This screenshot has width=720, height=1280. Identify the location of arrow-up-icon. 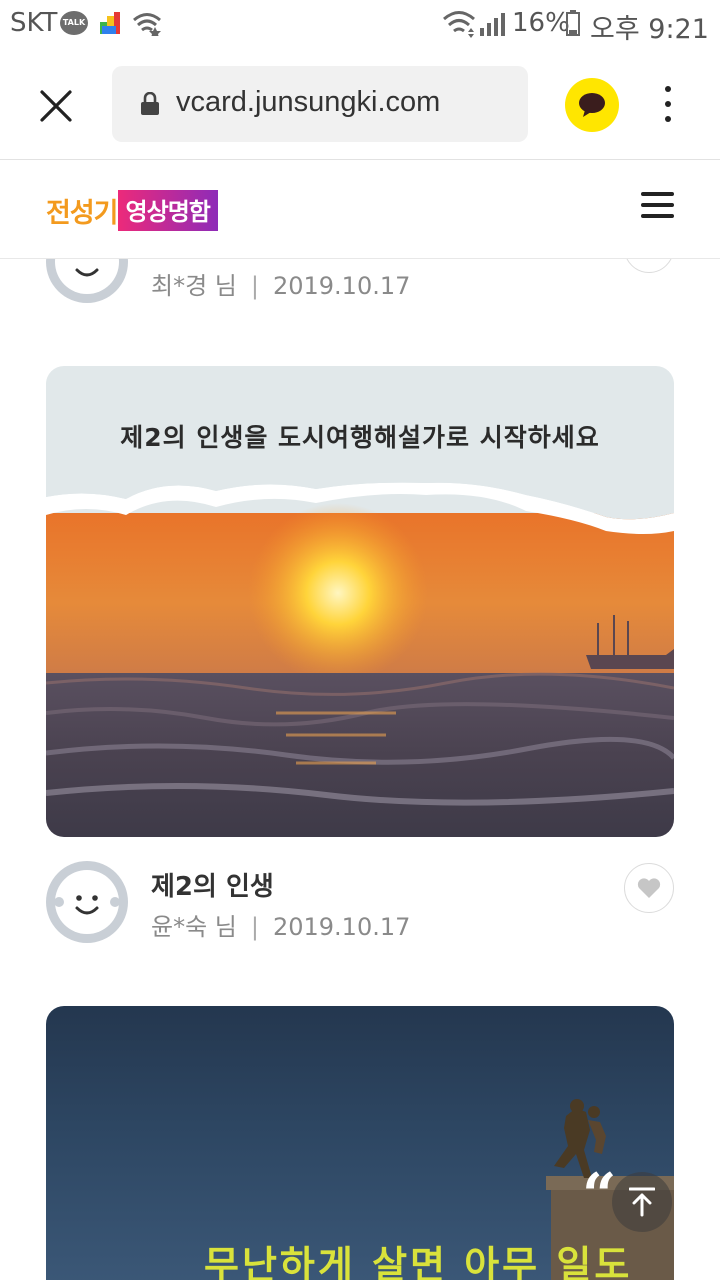
(642, 1202).